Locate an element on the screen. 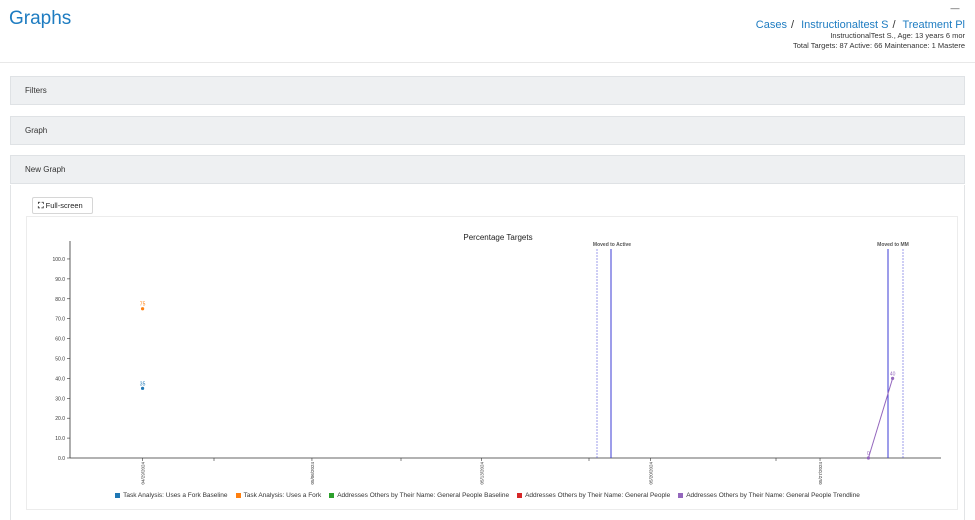  filters-panel-header: Filters is located at coordinates (487, 90).